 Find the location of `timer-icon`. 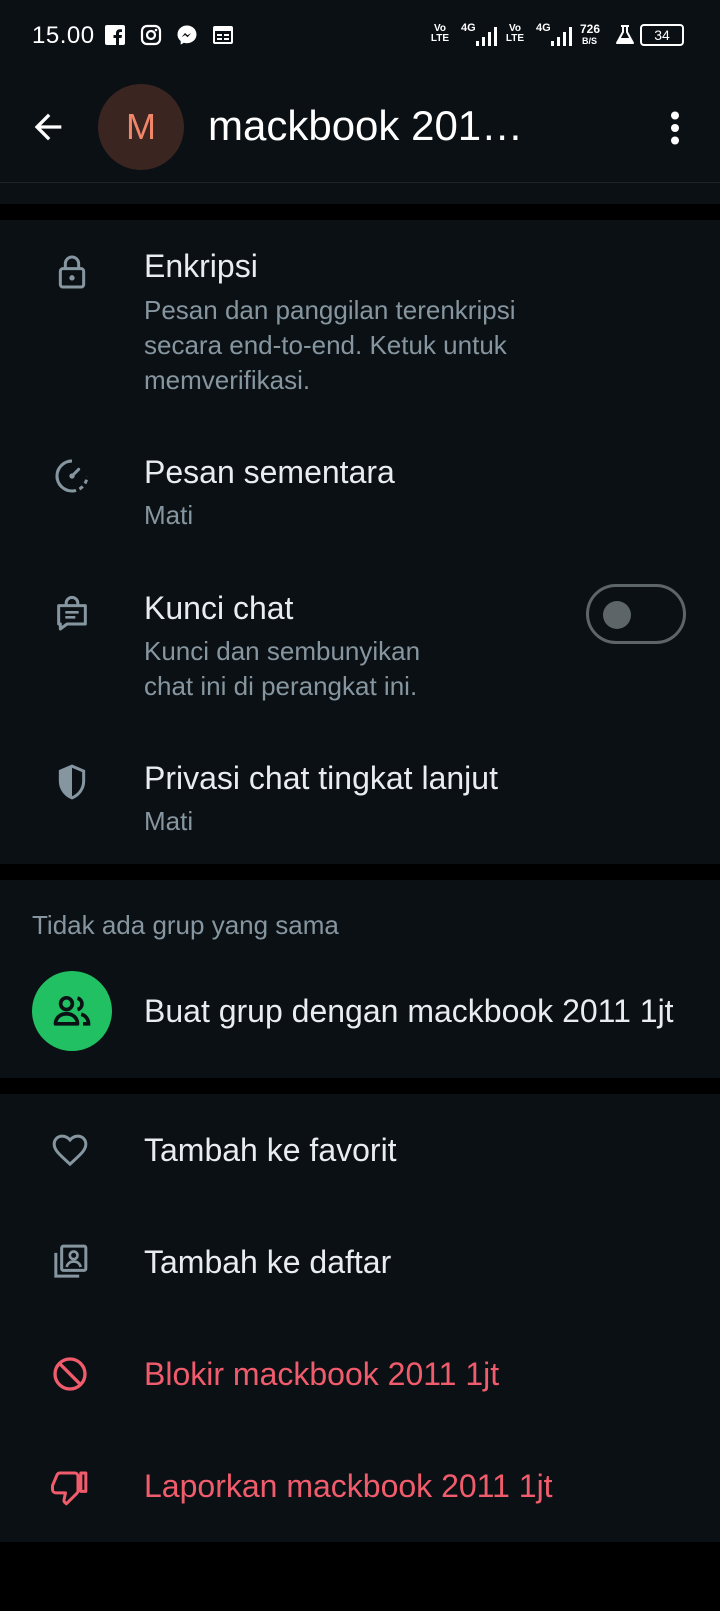

timer-icon is located at coordinates (72, 476).